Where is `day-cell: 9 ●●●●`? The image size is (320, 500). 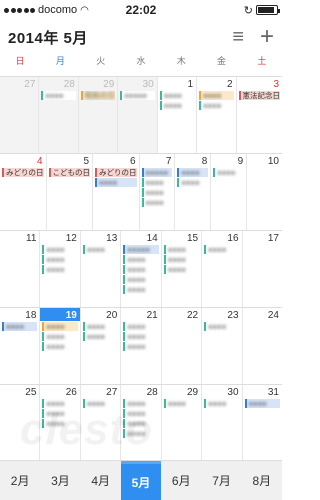 day-cell: 9 ●●●● is located at coordinates (229, 192).